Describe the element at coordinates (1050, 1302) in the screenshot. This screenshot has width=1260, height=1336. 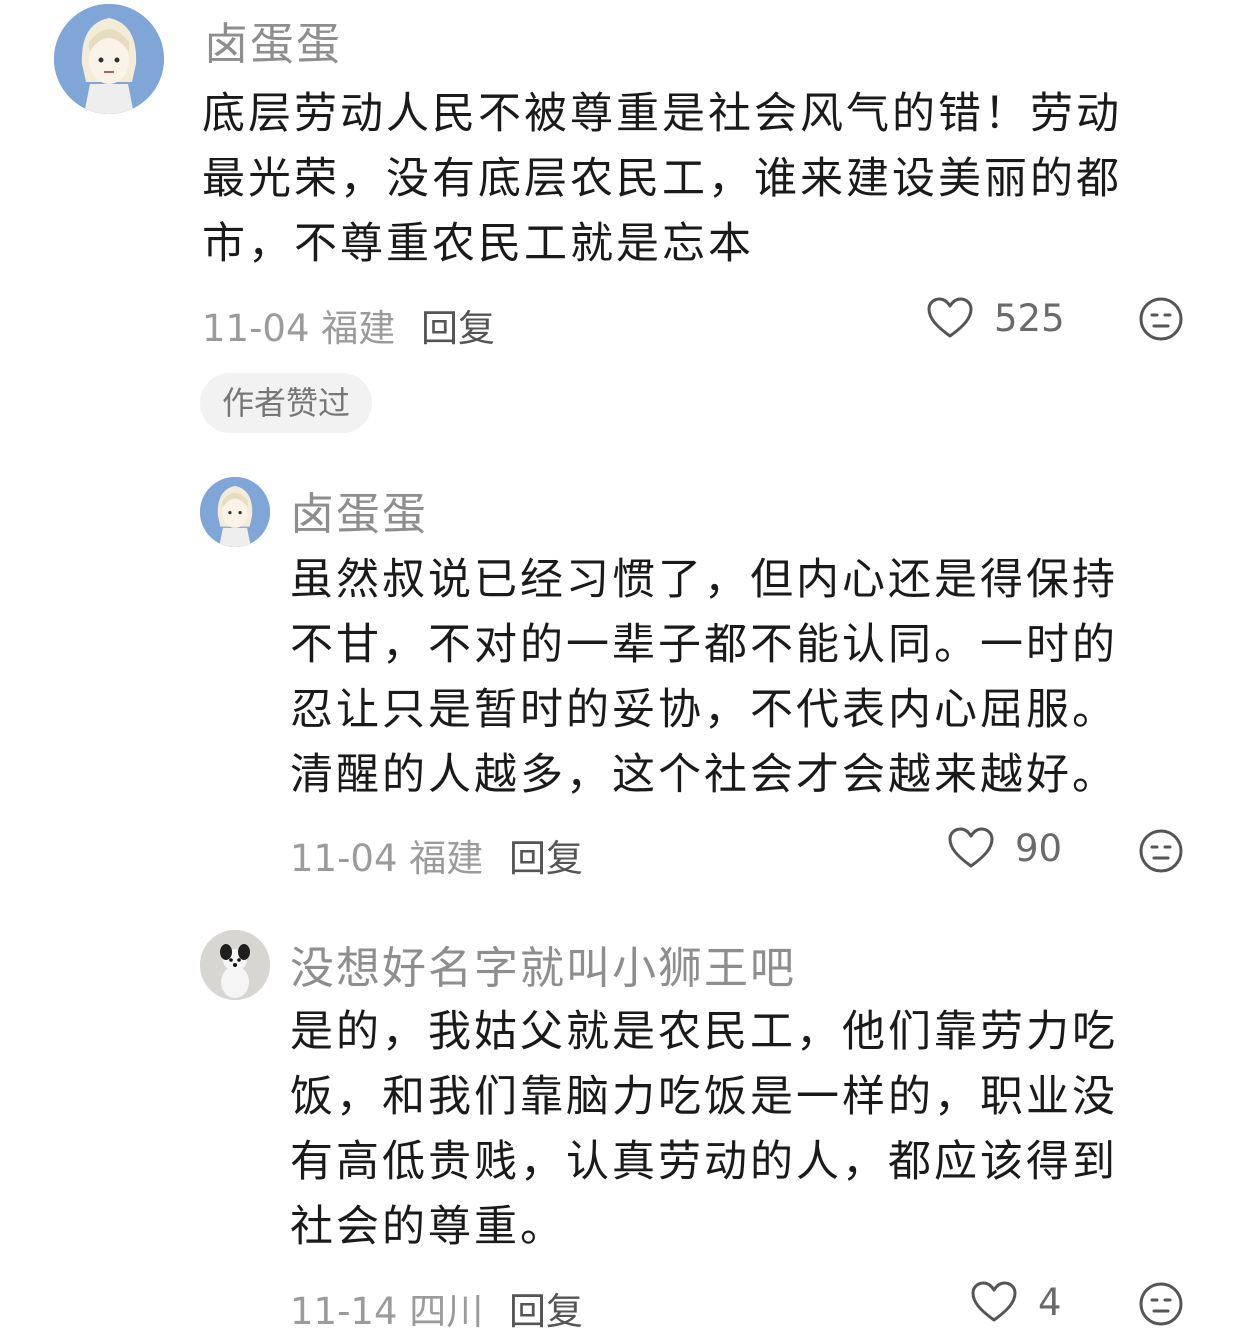
I see `like-count: 4` at that location.